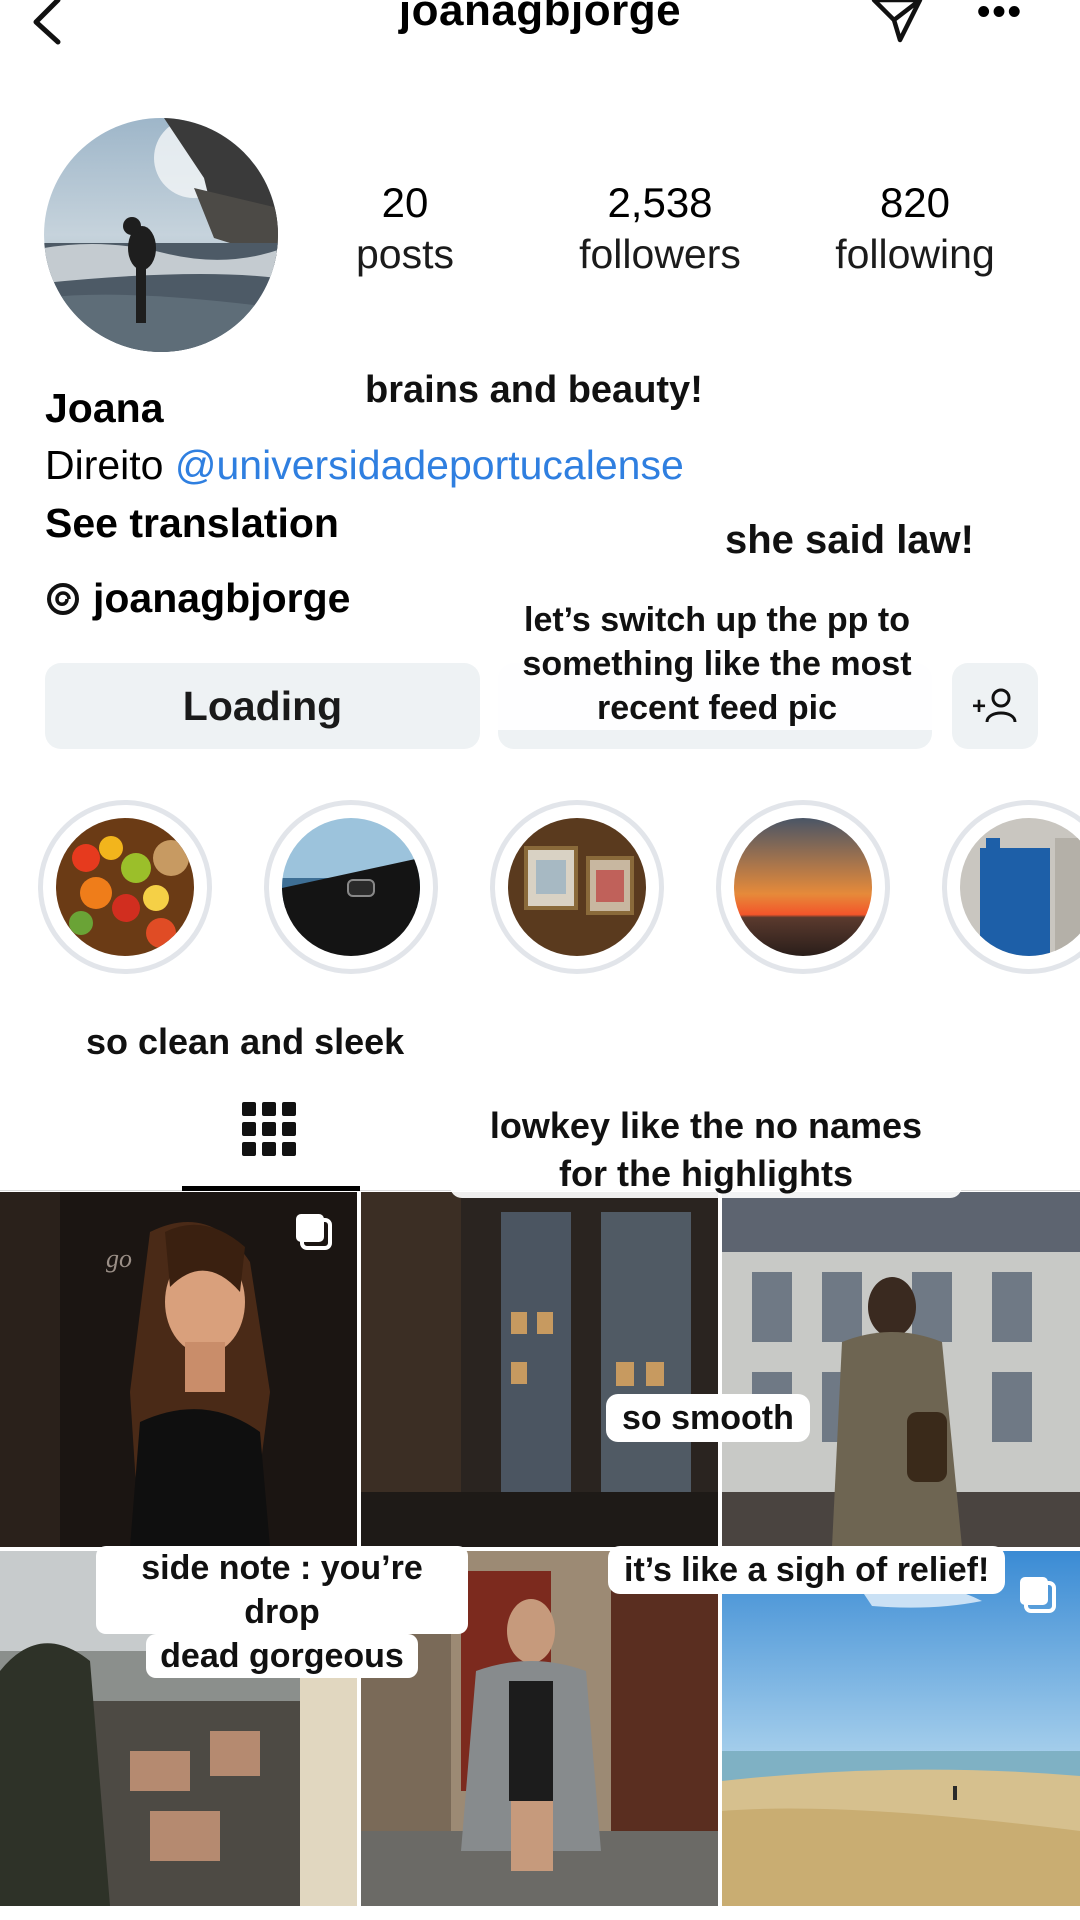 The image size is (1080, 1920). Describe the element at coordinates (262, 706) in the screenshot. I see `loading-button: Loading` at that location.